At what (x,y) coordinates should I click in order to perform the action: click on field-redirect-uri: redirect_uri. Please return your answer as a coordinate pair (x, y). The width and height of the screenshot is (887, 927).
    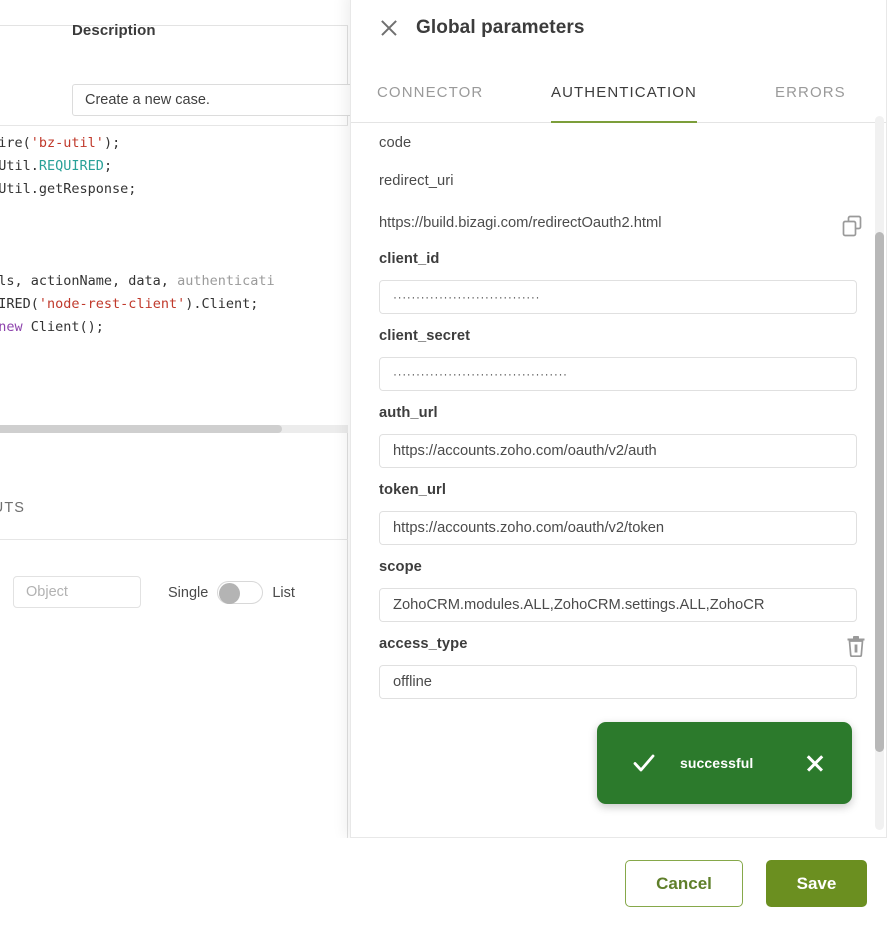
    Looking at the image, I should click on (416, 181).